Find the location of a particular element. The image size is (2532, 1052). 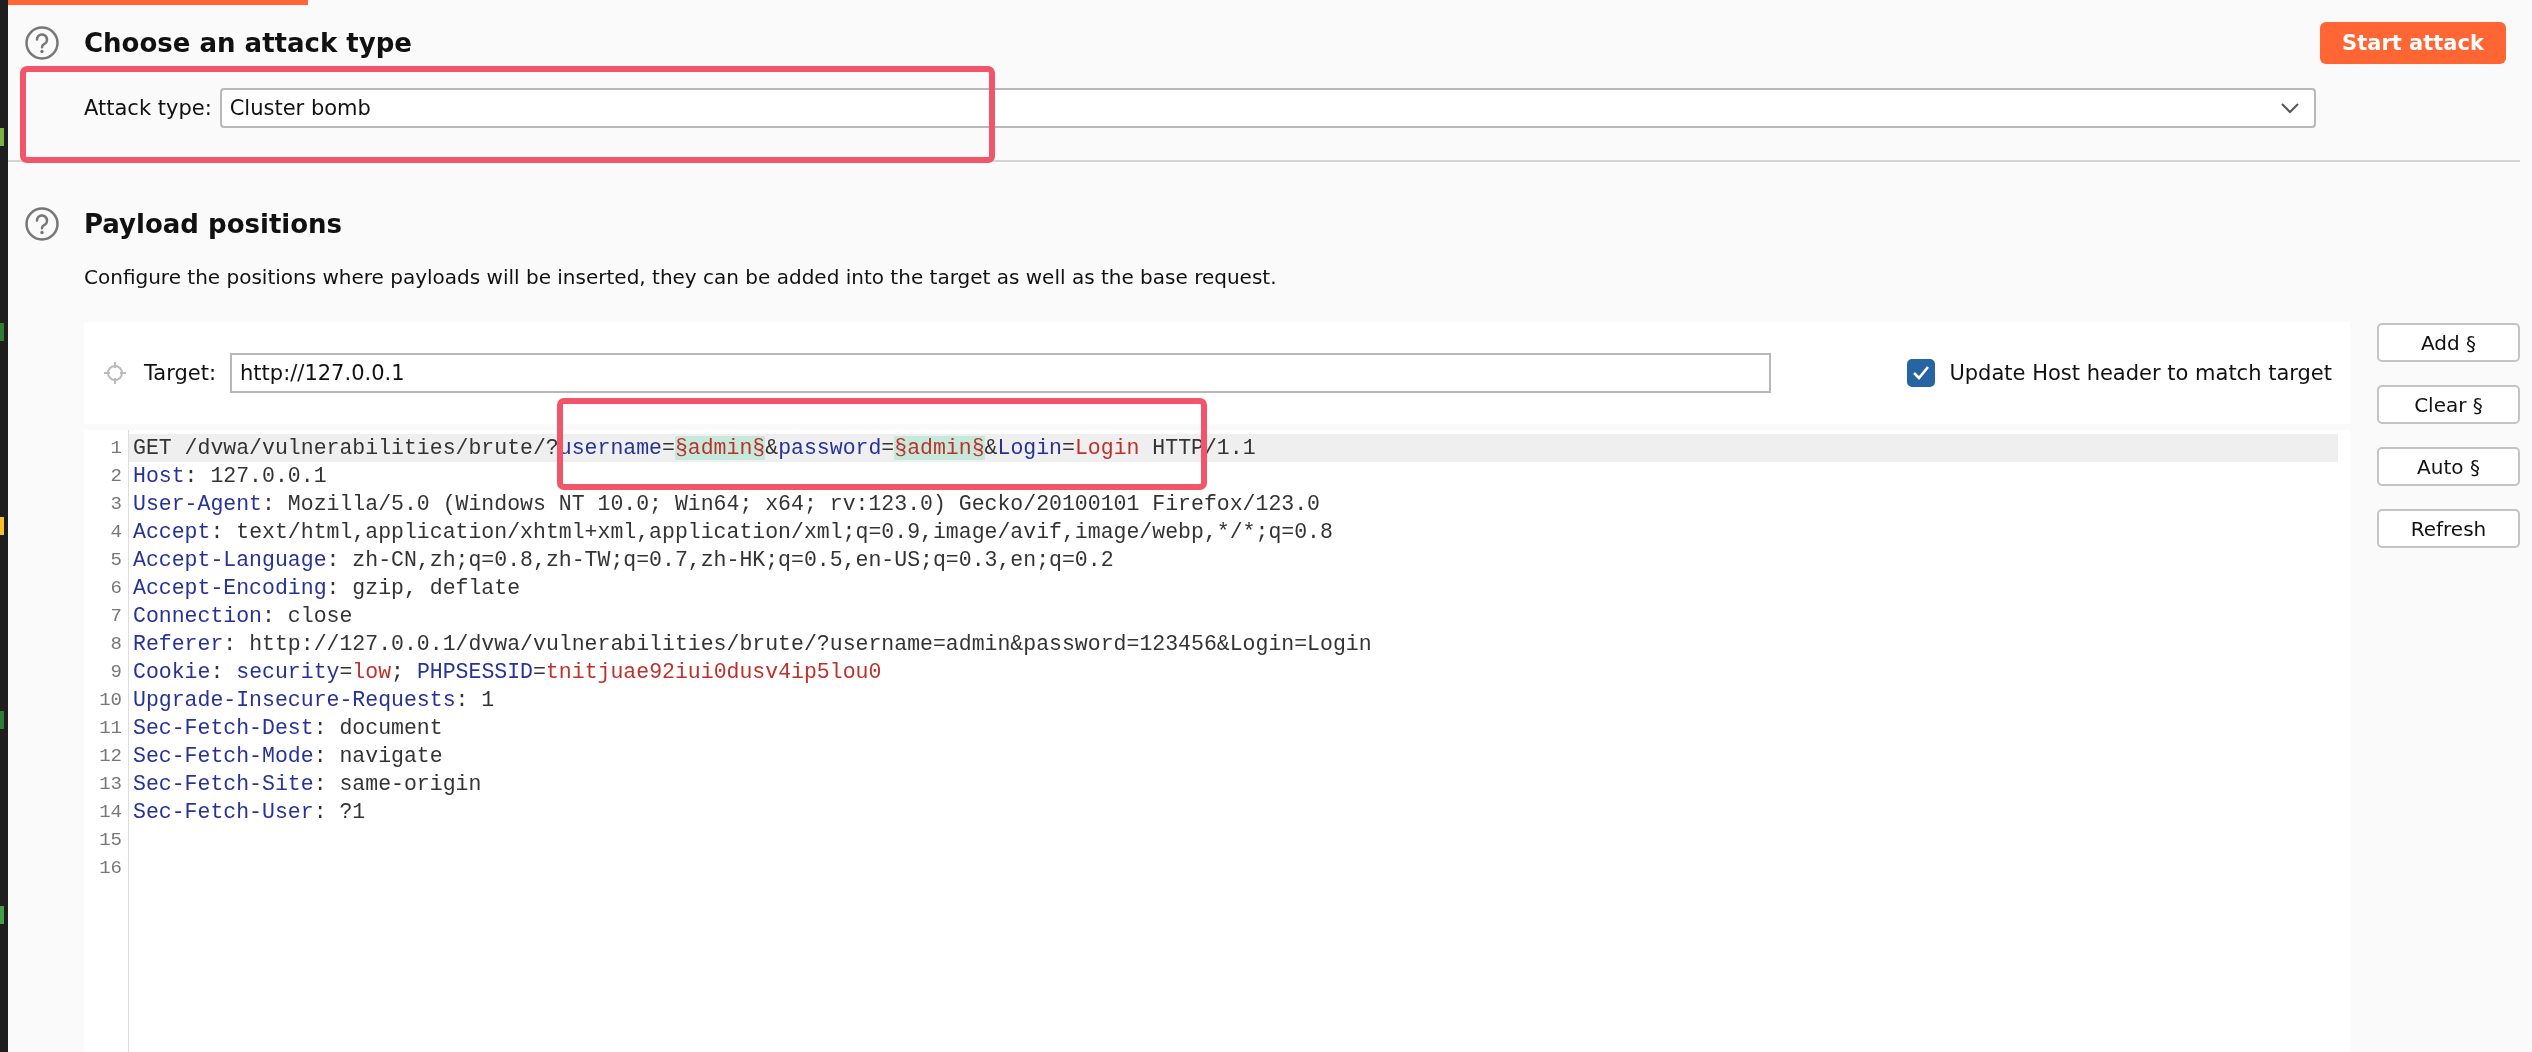

check-icon is located at coordinates (1921, 373).